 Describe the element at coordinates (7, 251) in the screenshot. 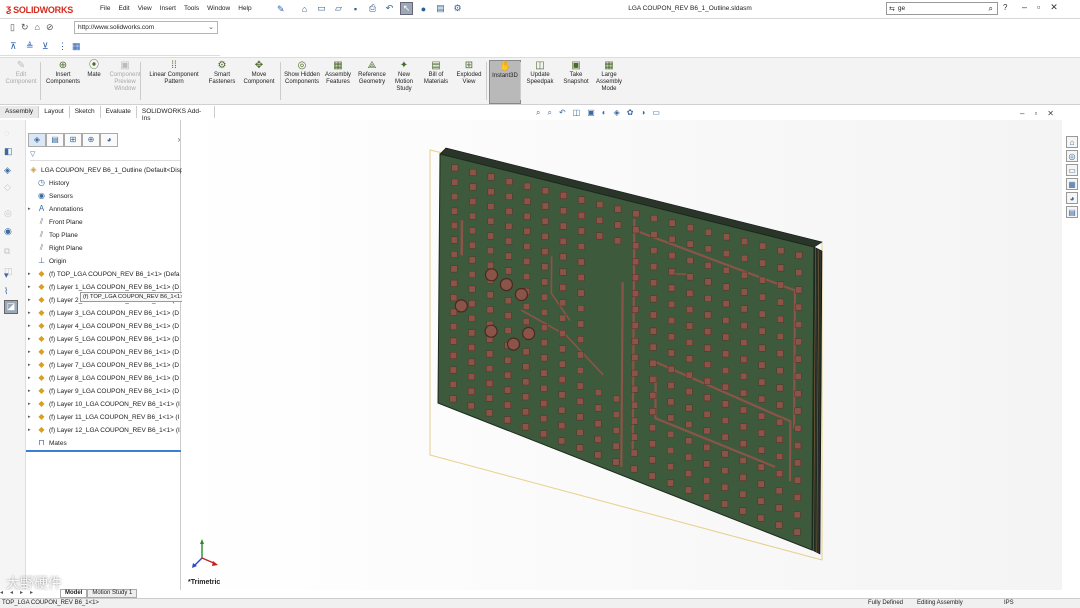

I see `mirror-icon: ⧉` at that location.